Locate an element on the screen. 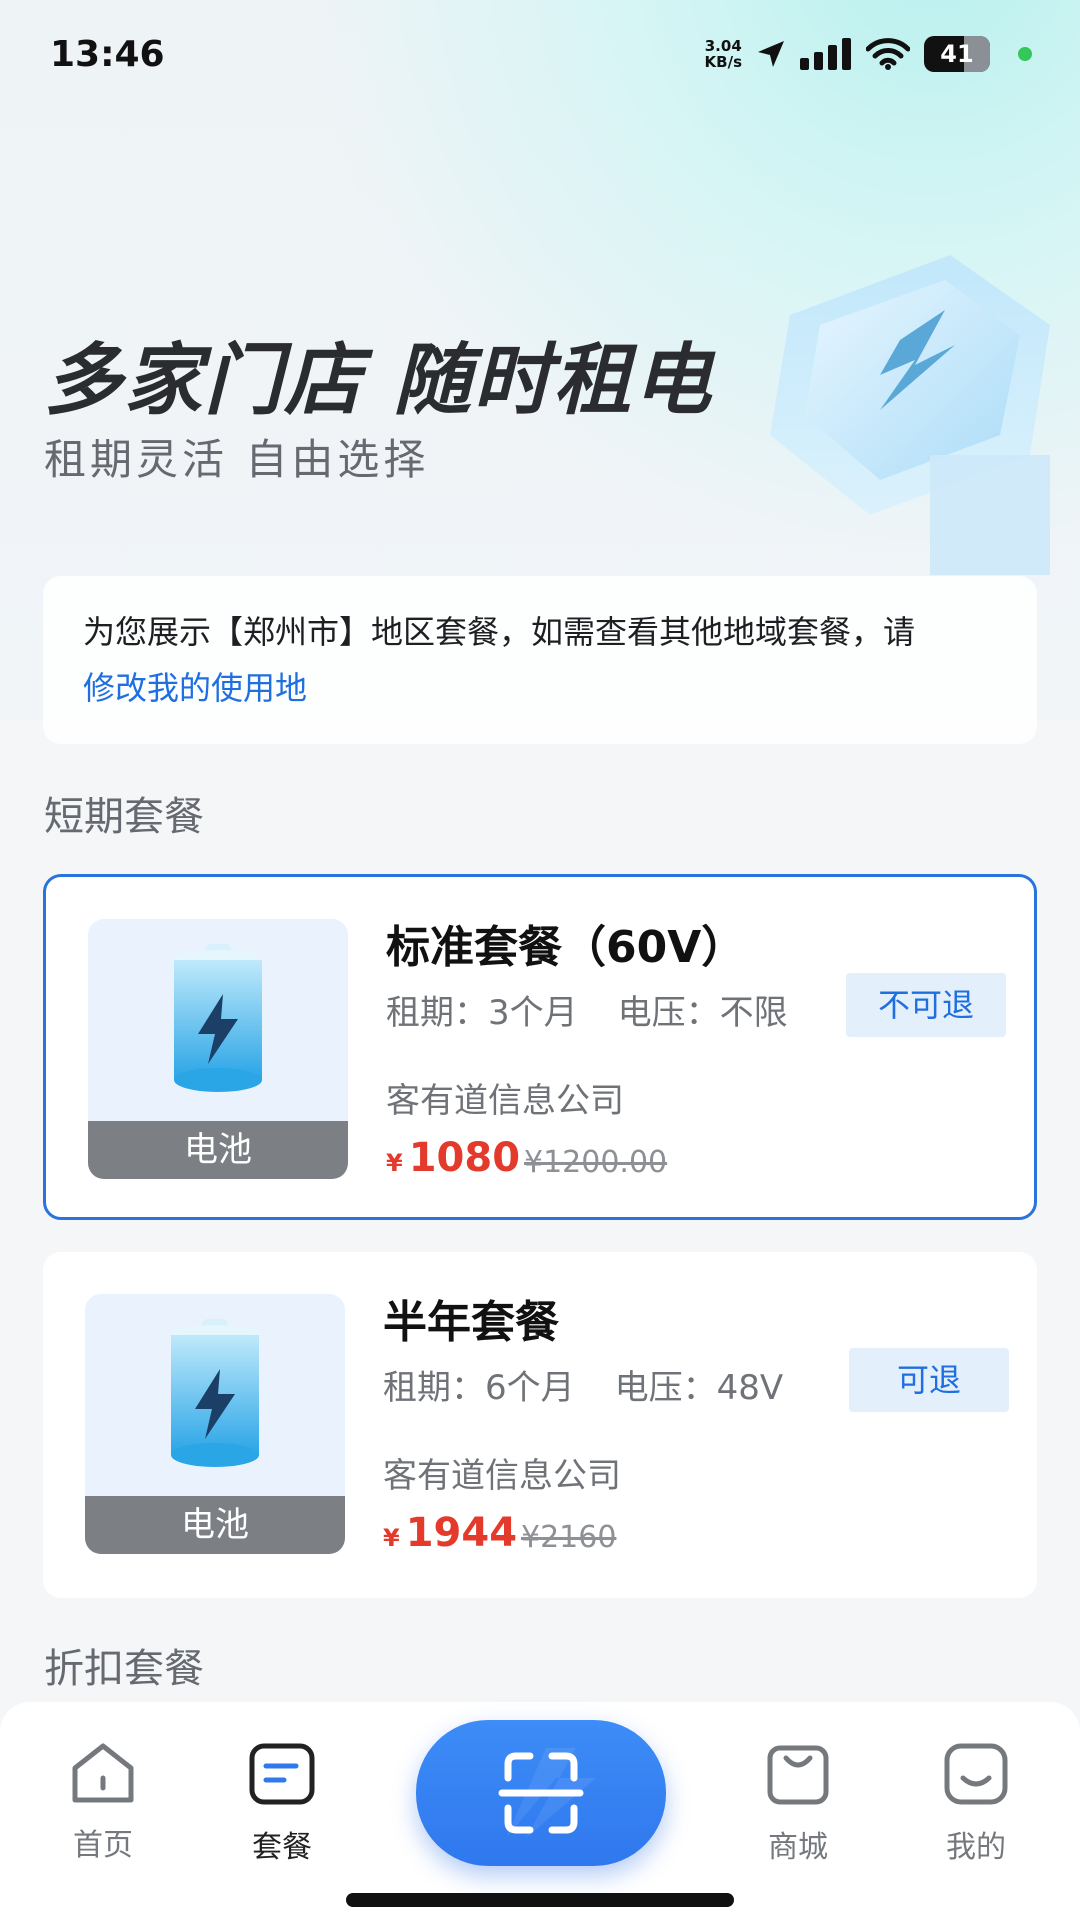 The height and width of the screenshot is (1920, 1080). battery-cube-illustration is located at coordinates (910, 415).